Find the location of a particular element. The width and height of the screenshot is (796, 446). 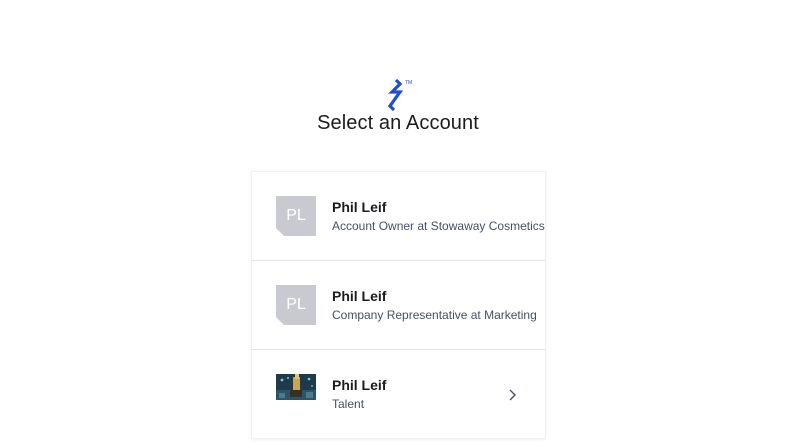

account-role: Talent is located at coordinates (348, 404).